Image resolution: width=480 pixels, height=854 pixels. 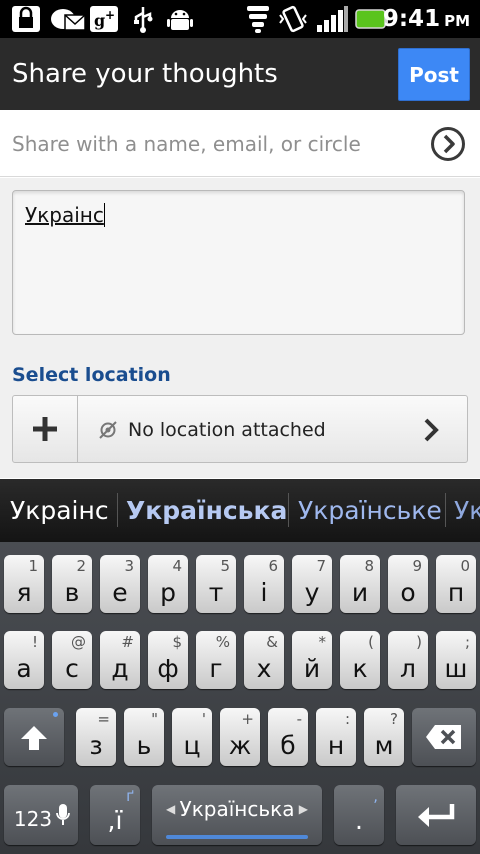 I want to click on location-selector: No location attached, so click(x=272, y=429).